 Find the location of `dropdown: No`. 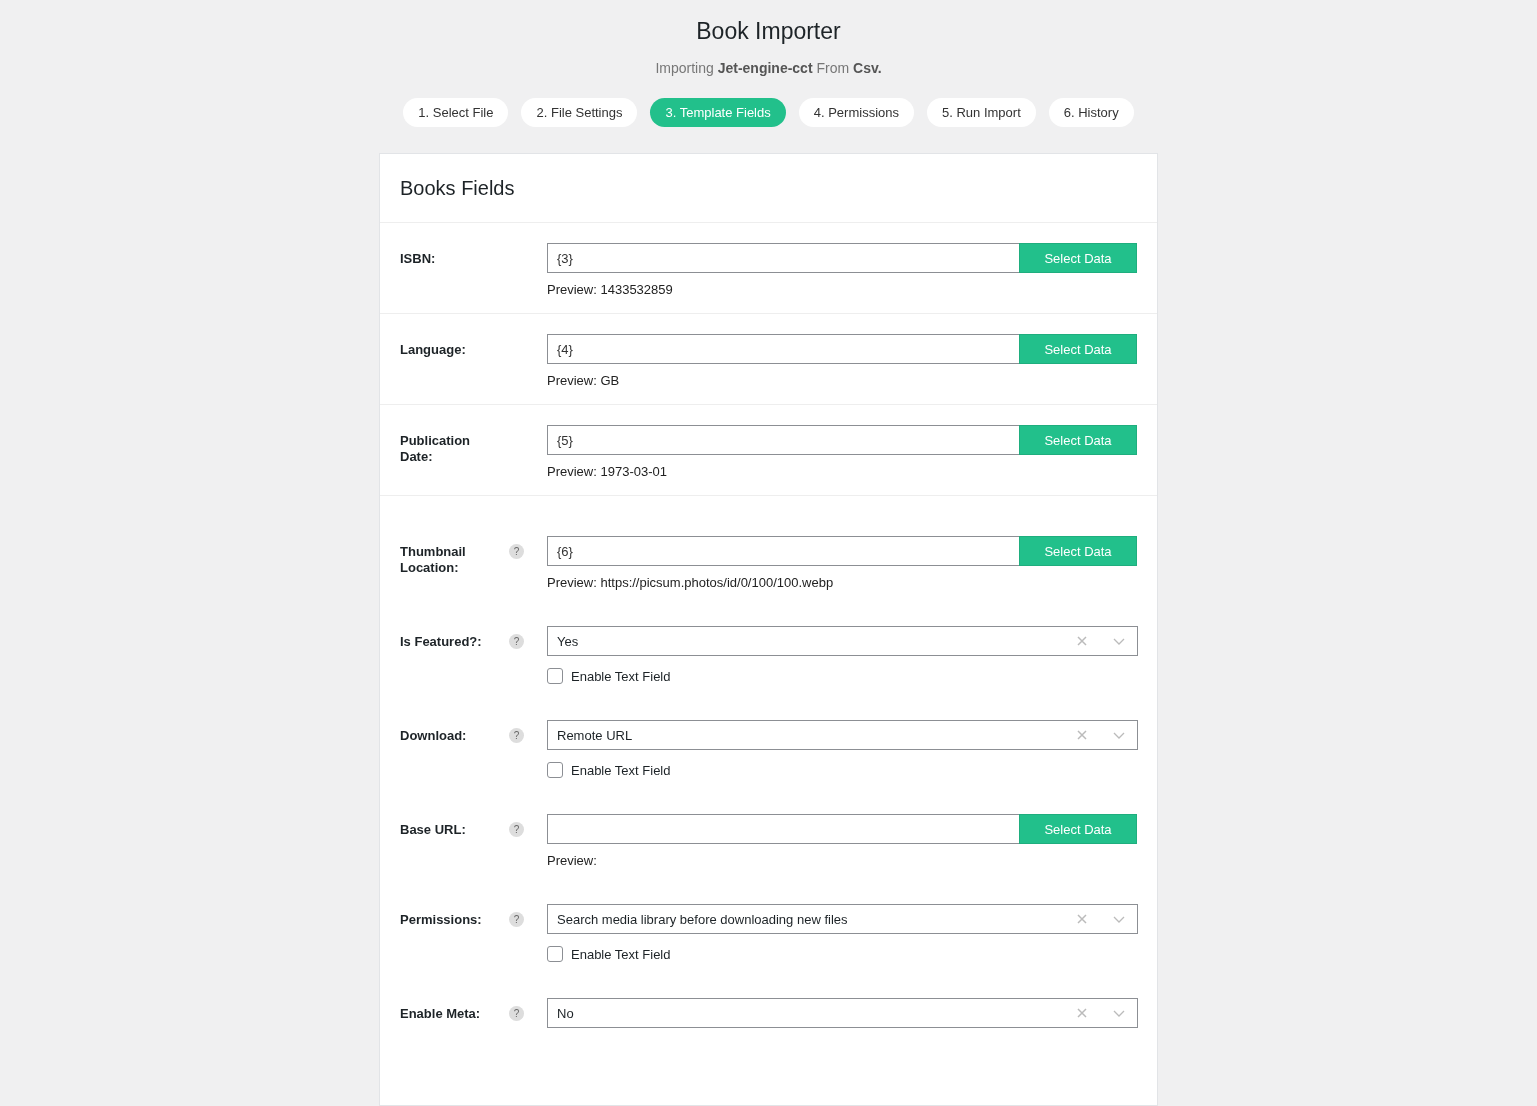

dropdown: No is located at coordinates (842, 1013).